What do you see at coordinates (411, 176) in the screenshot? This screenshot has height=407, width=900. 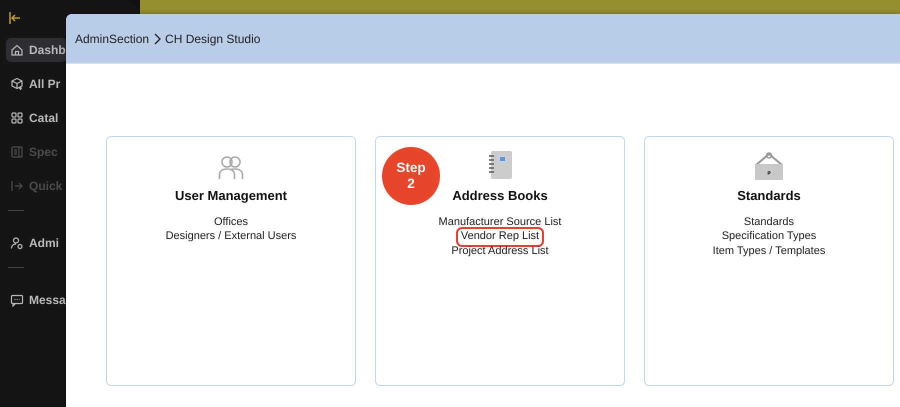 I see `step-badge: Step 2` at bounding box center [411, 176].